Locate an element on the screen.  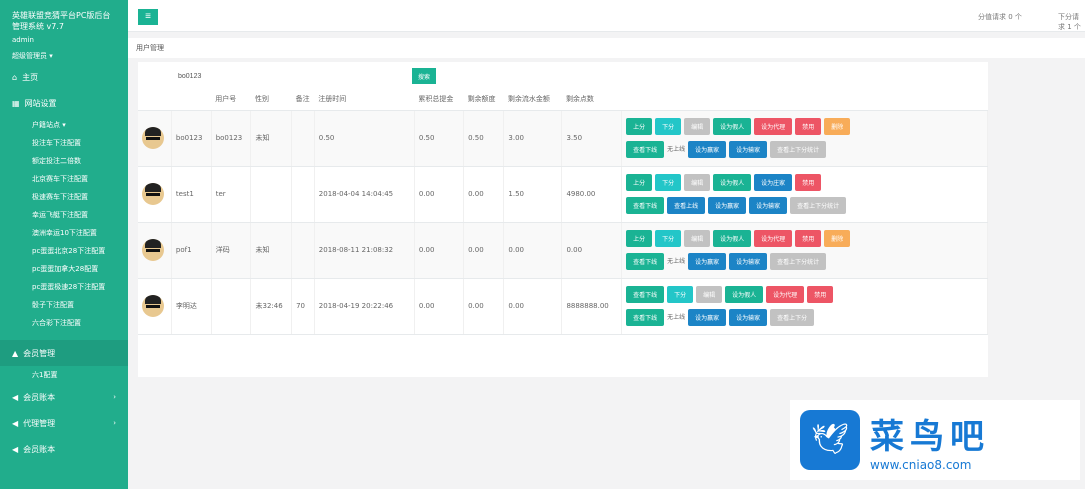
sidebar-subitem: 六1配置 is located at coordinates (64, 375).